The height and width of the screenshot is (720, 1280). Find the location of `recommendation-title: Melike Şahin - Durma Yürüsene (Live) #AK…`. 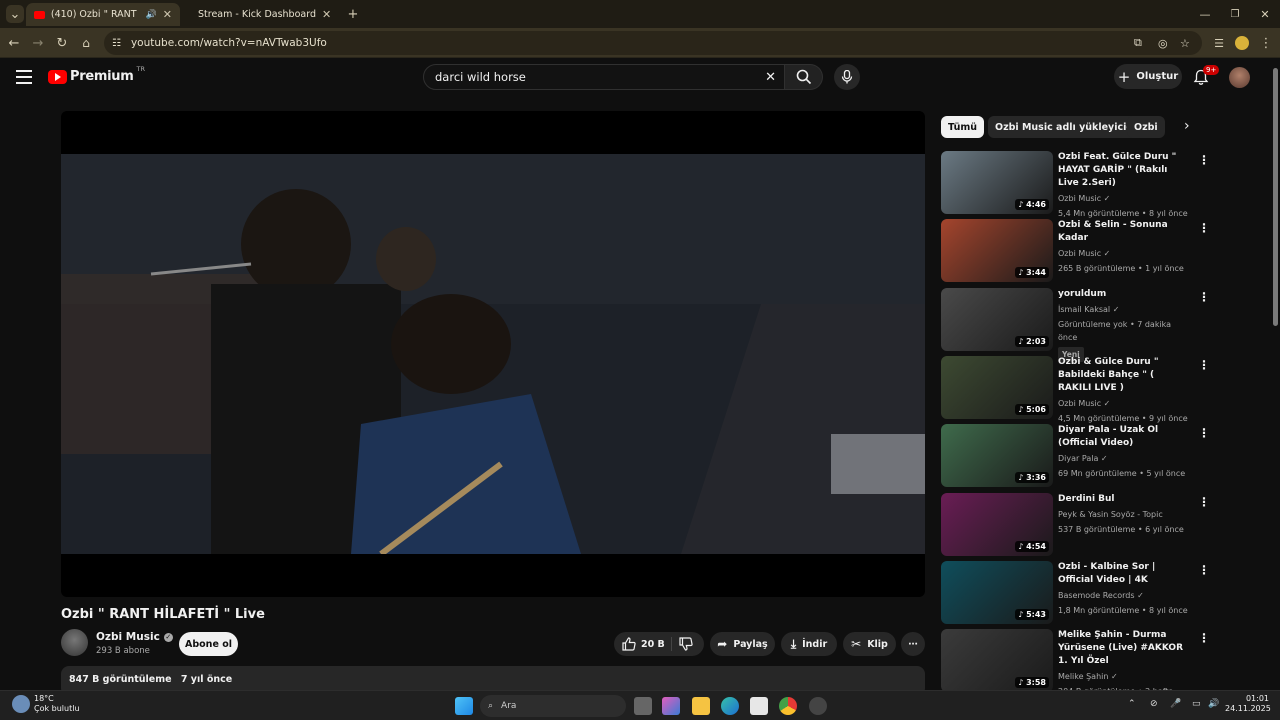

recommendation-title: Melike Şahin - Durma Yürüsene (Live) #AK… is located at coordinates (1124, 648).